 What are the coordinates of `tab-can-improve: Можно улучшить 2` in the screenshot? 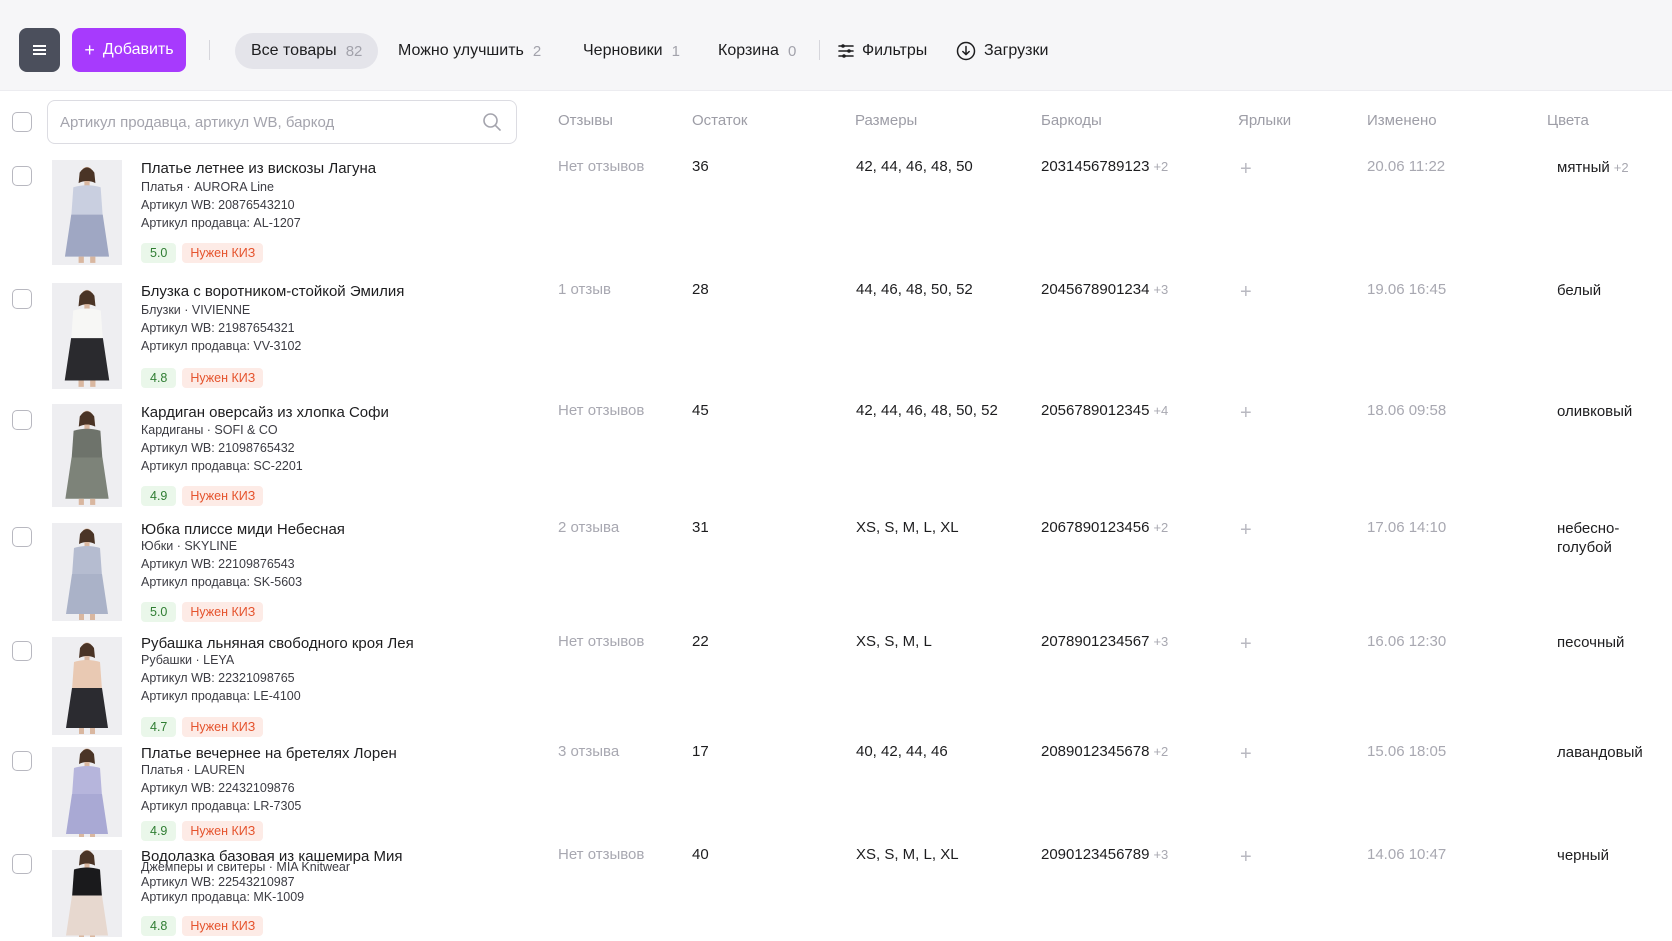 It's located at (469, 51).